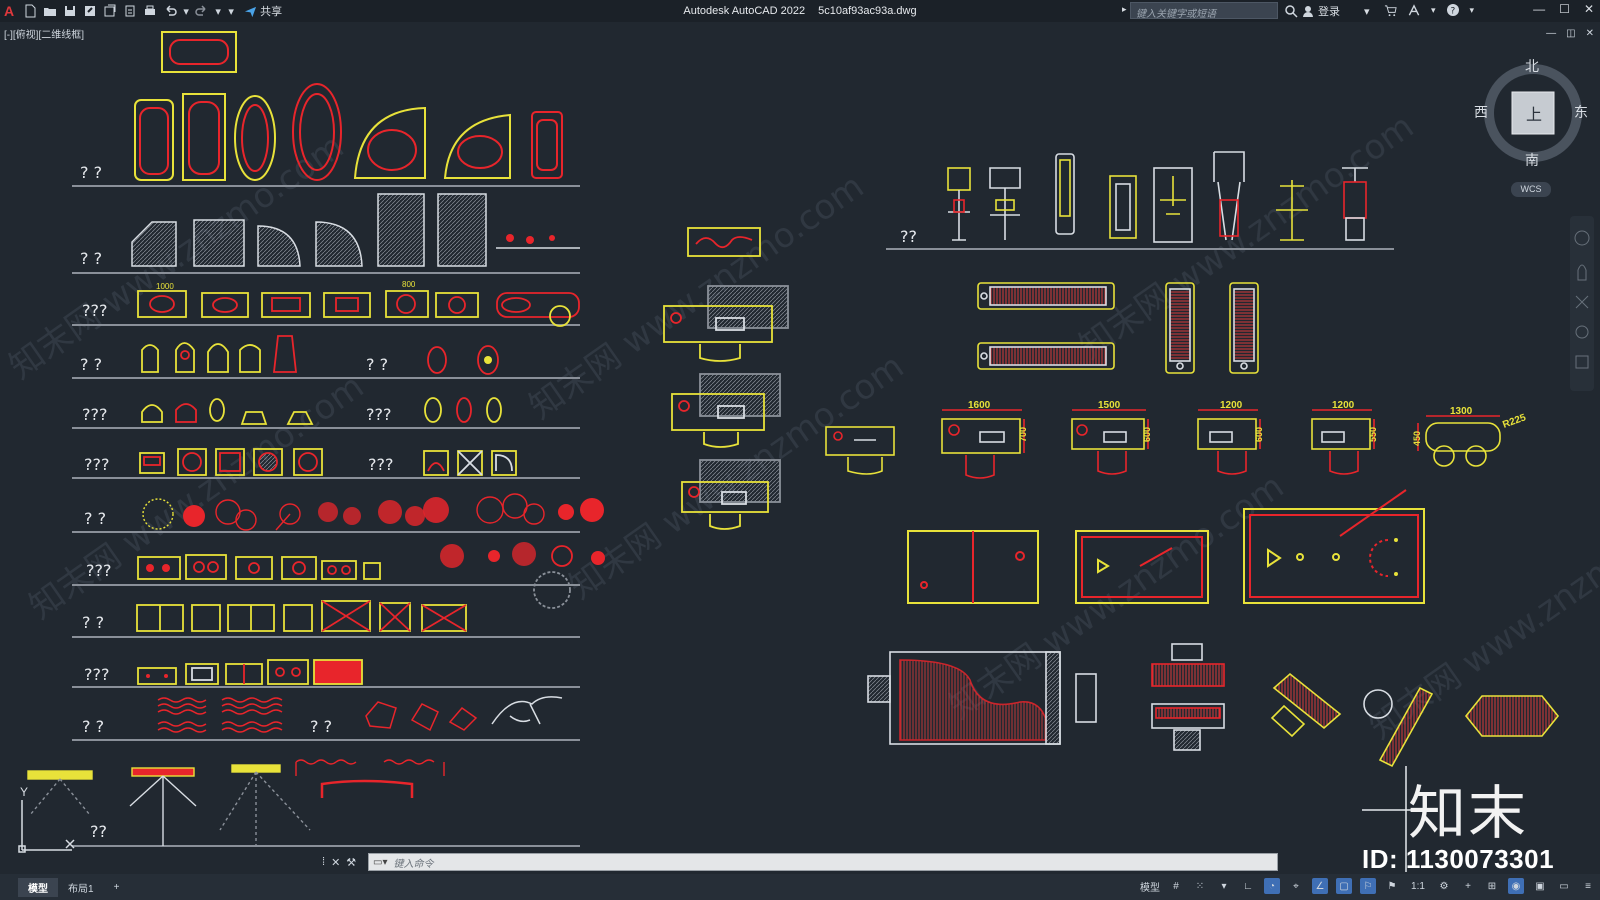  What do you see at coordinates (1582, 332) in the screenshot?
I see `orbit-icon` at bounding box center [1582, 332].